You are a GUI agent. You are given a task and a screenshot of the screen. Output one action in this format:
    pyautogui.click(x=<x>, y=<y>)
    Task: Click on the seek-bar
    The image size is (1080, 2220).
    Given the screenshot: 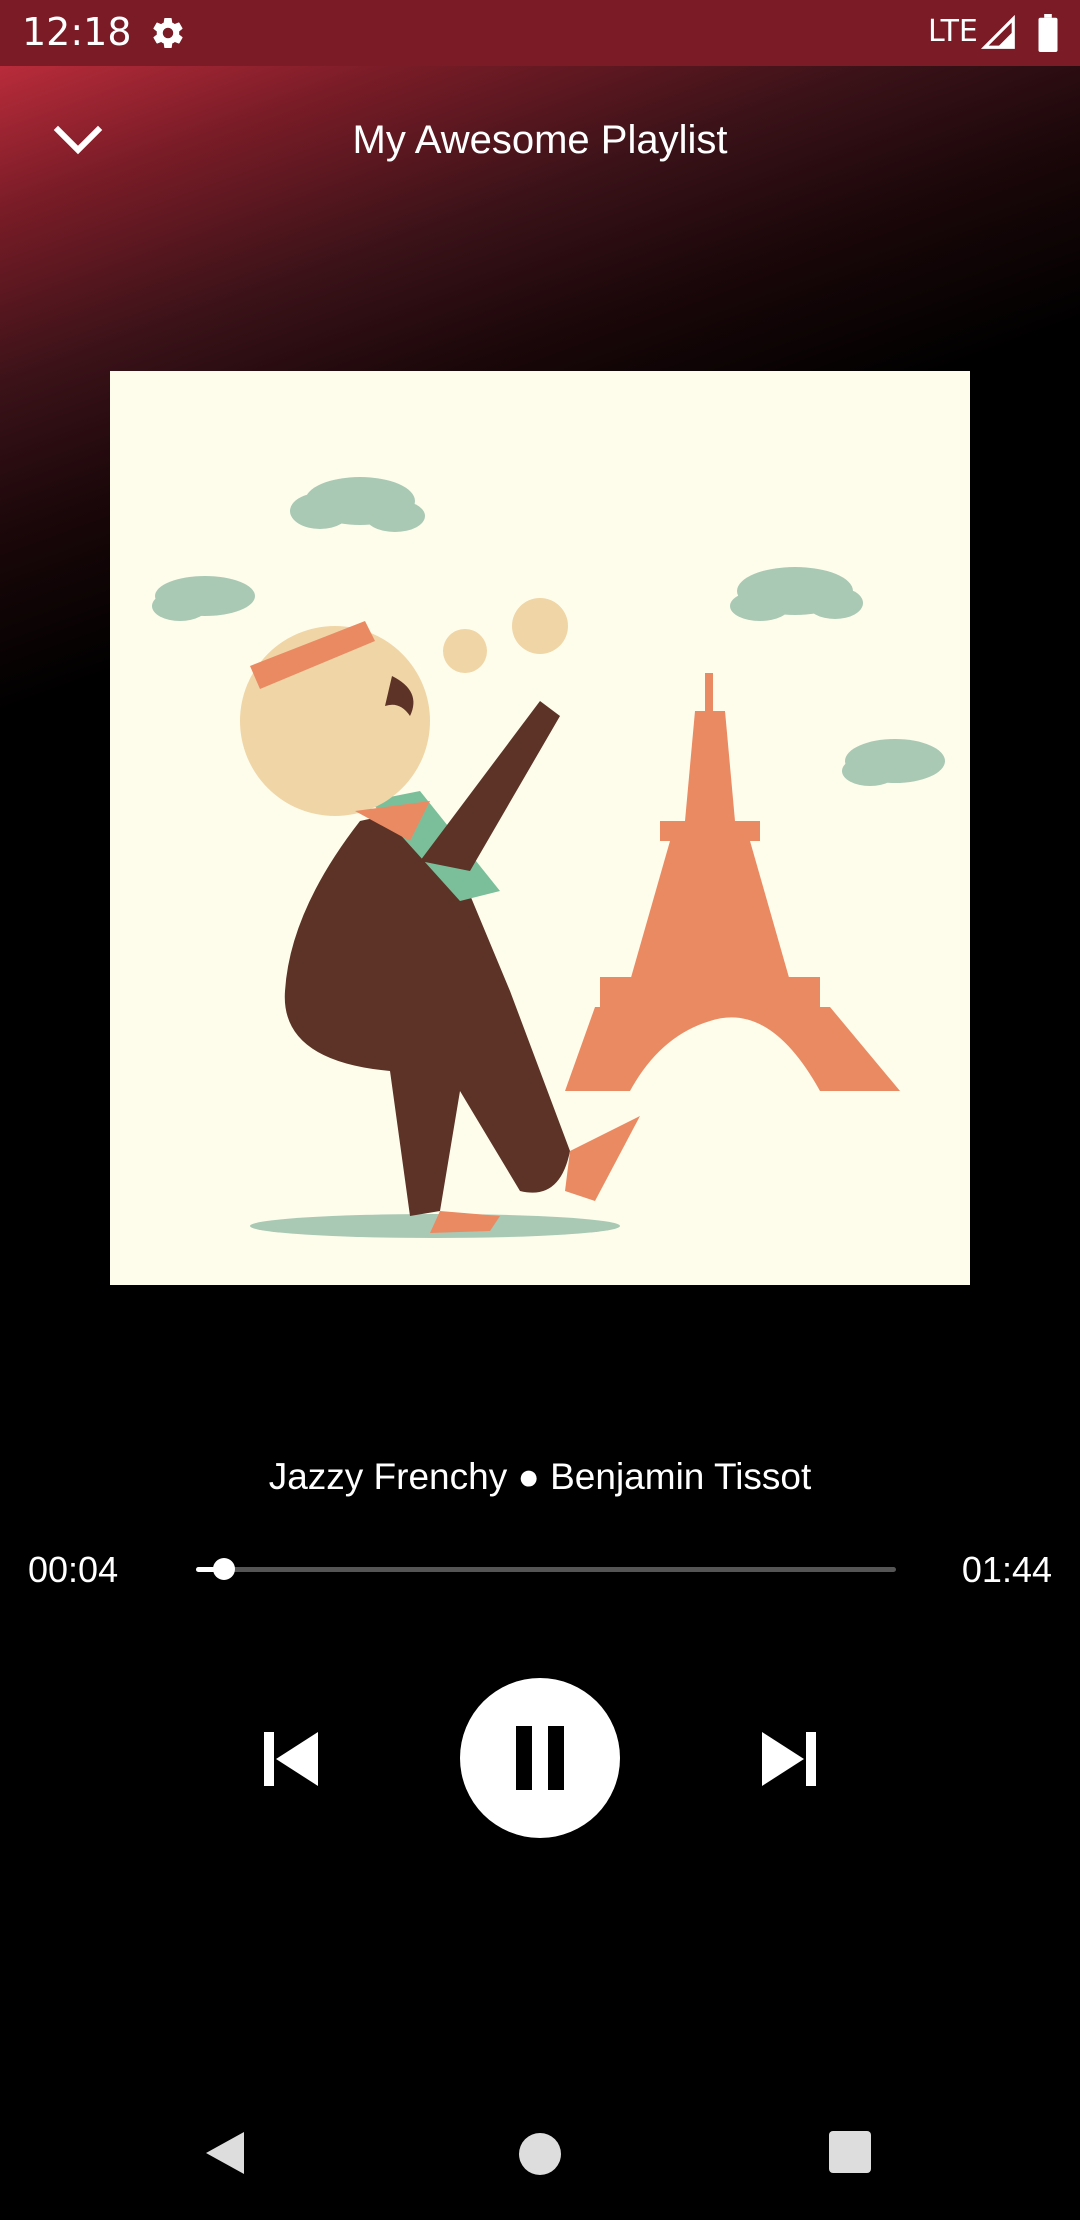 What is the action you would take?
    pyautogui.click(x=546, y=1569)
    